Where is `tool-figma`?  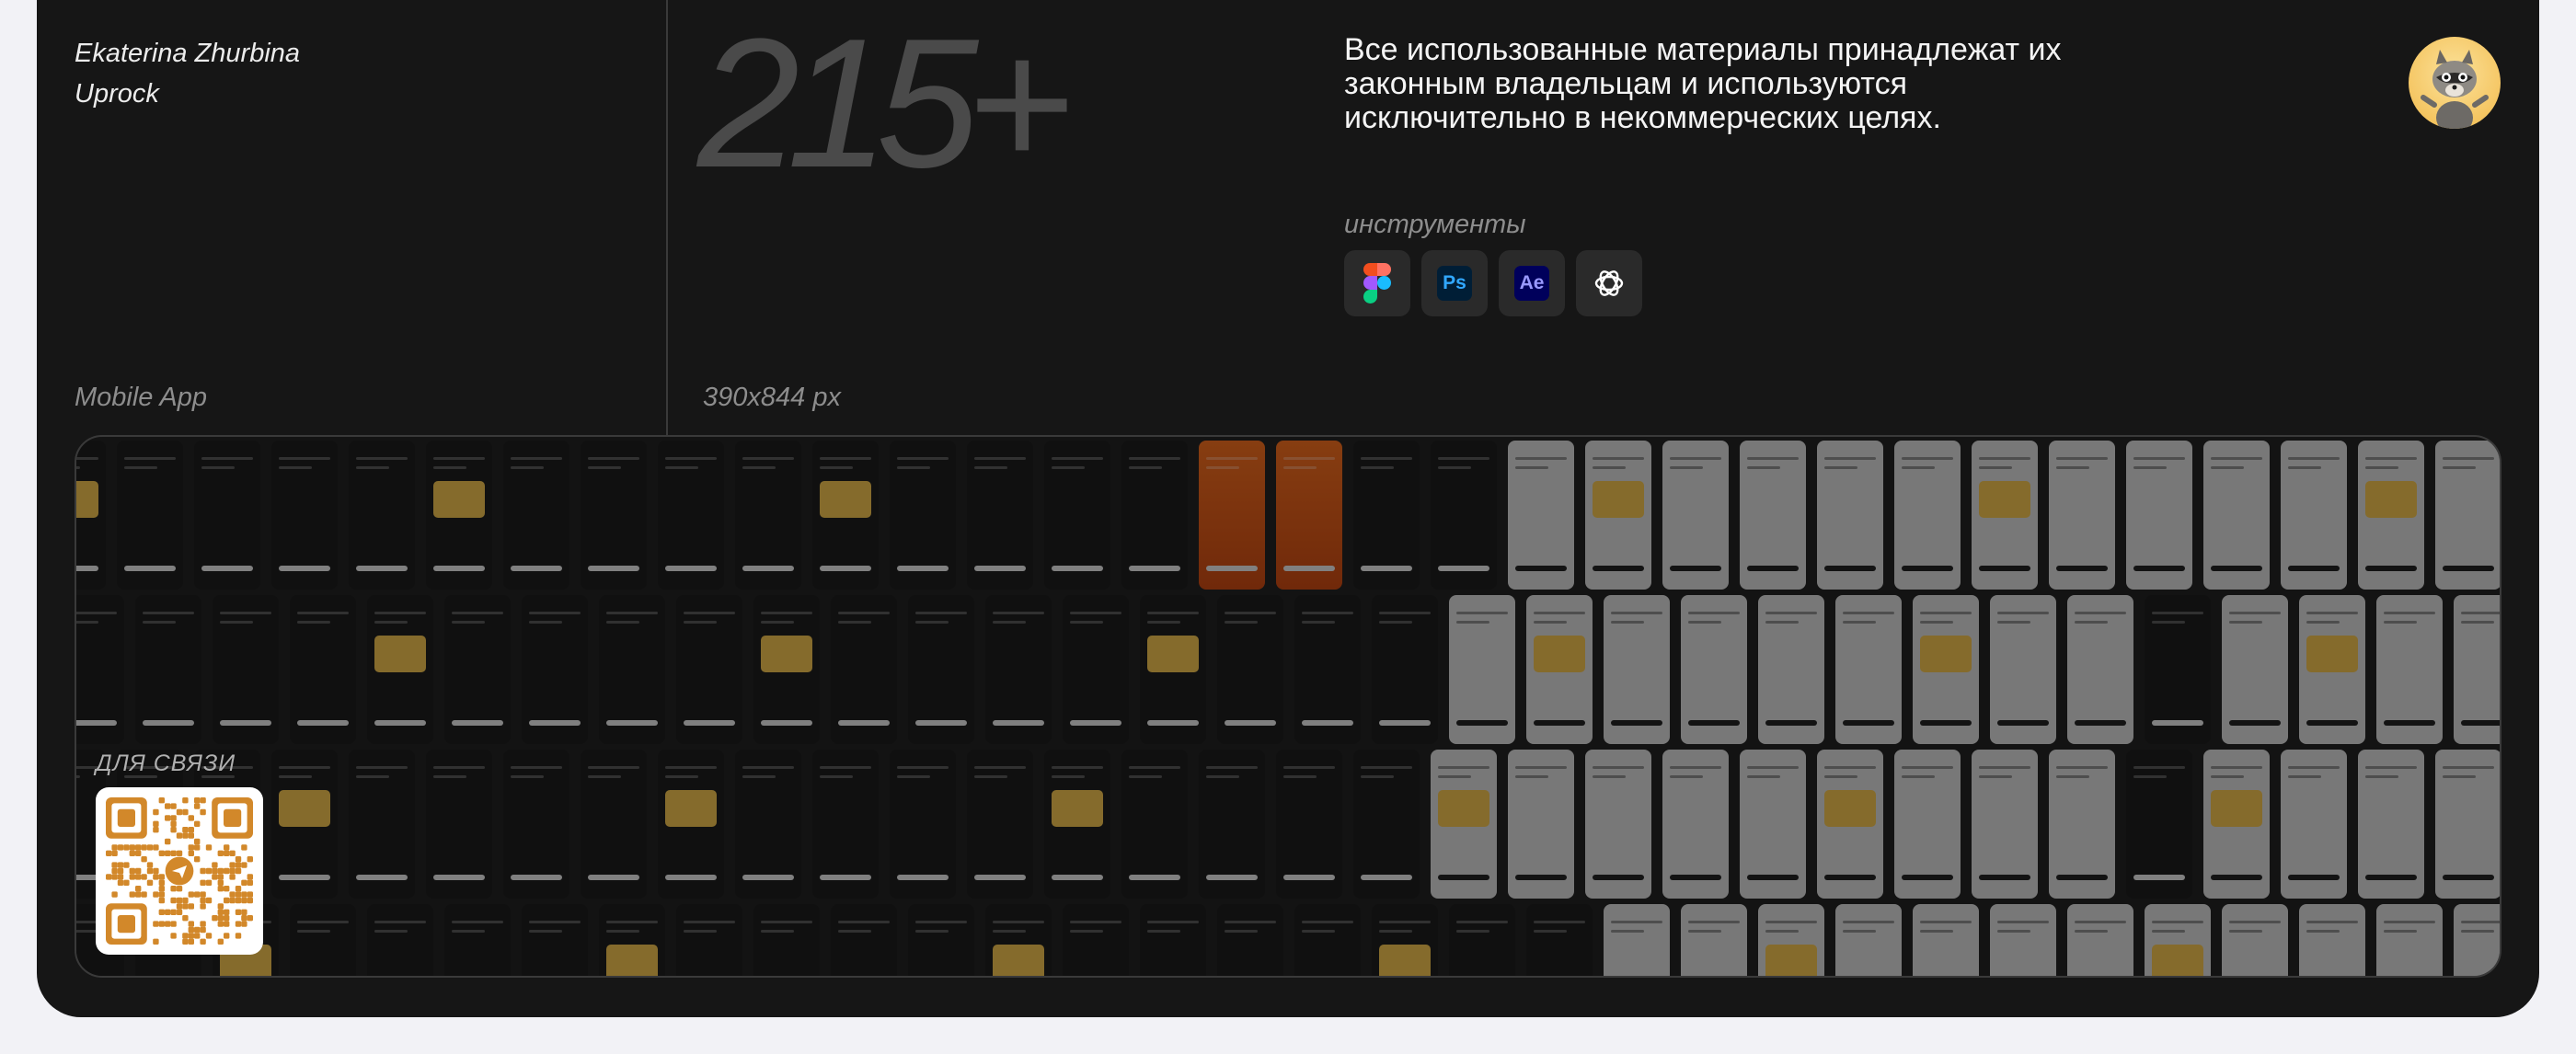
tool-figma is located at coordinates (1377, 283).